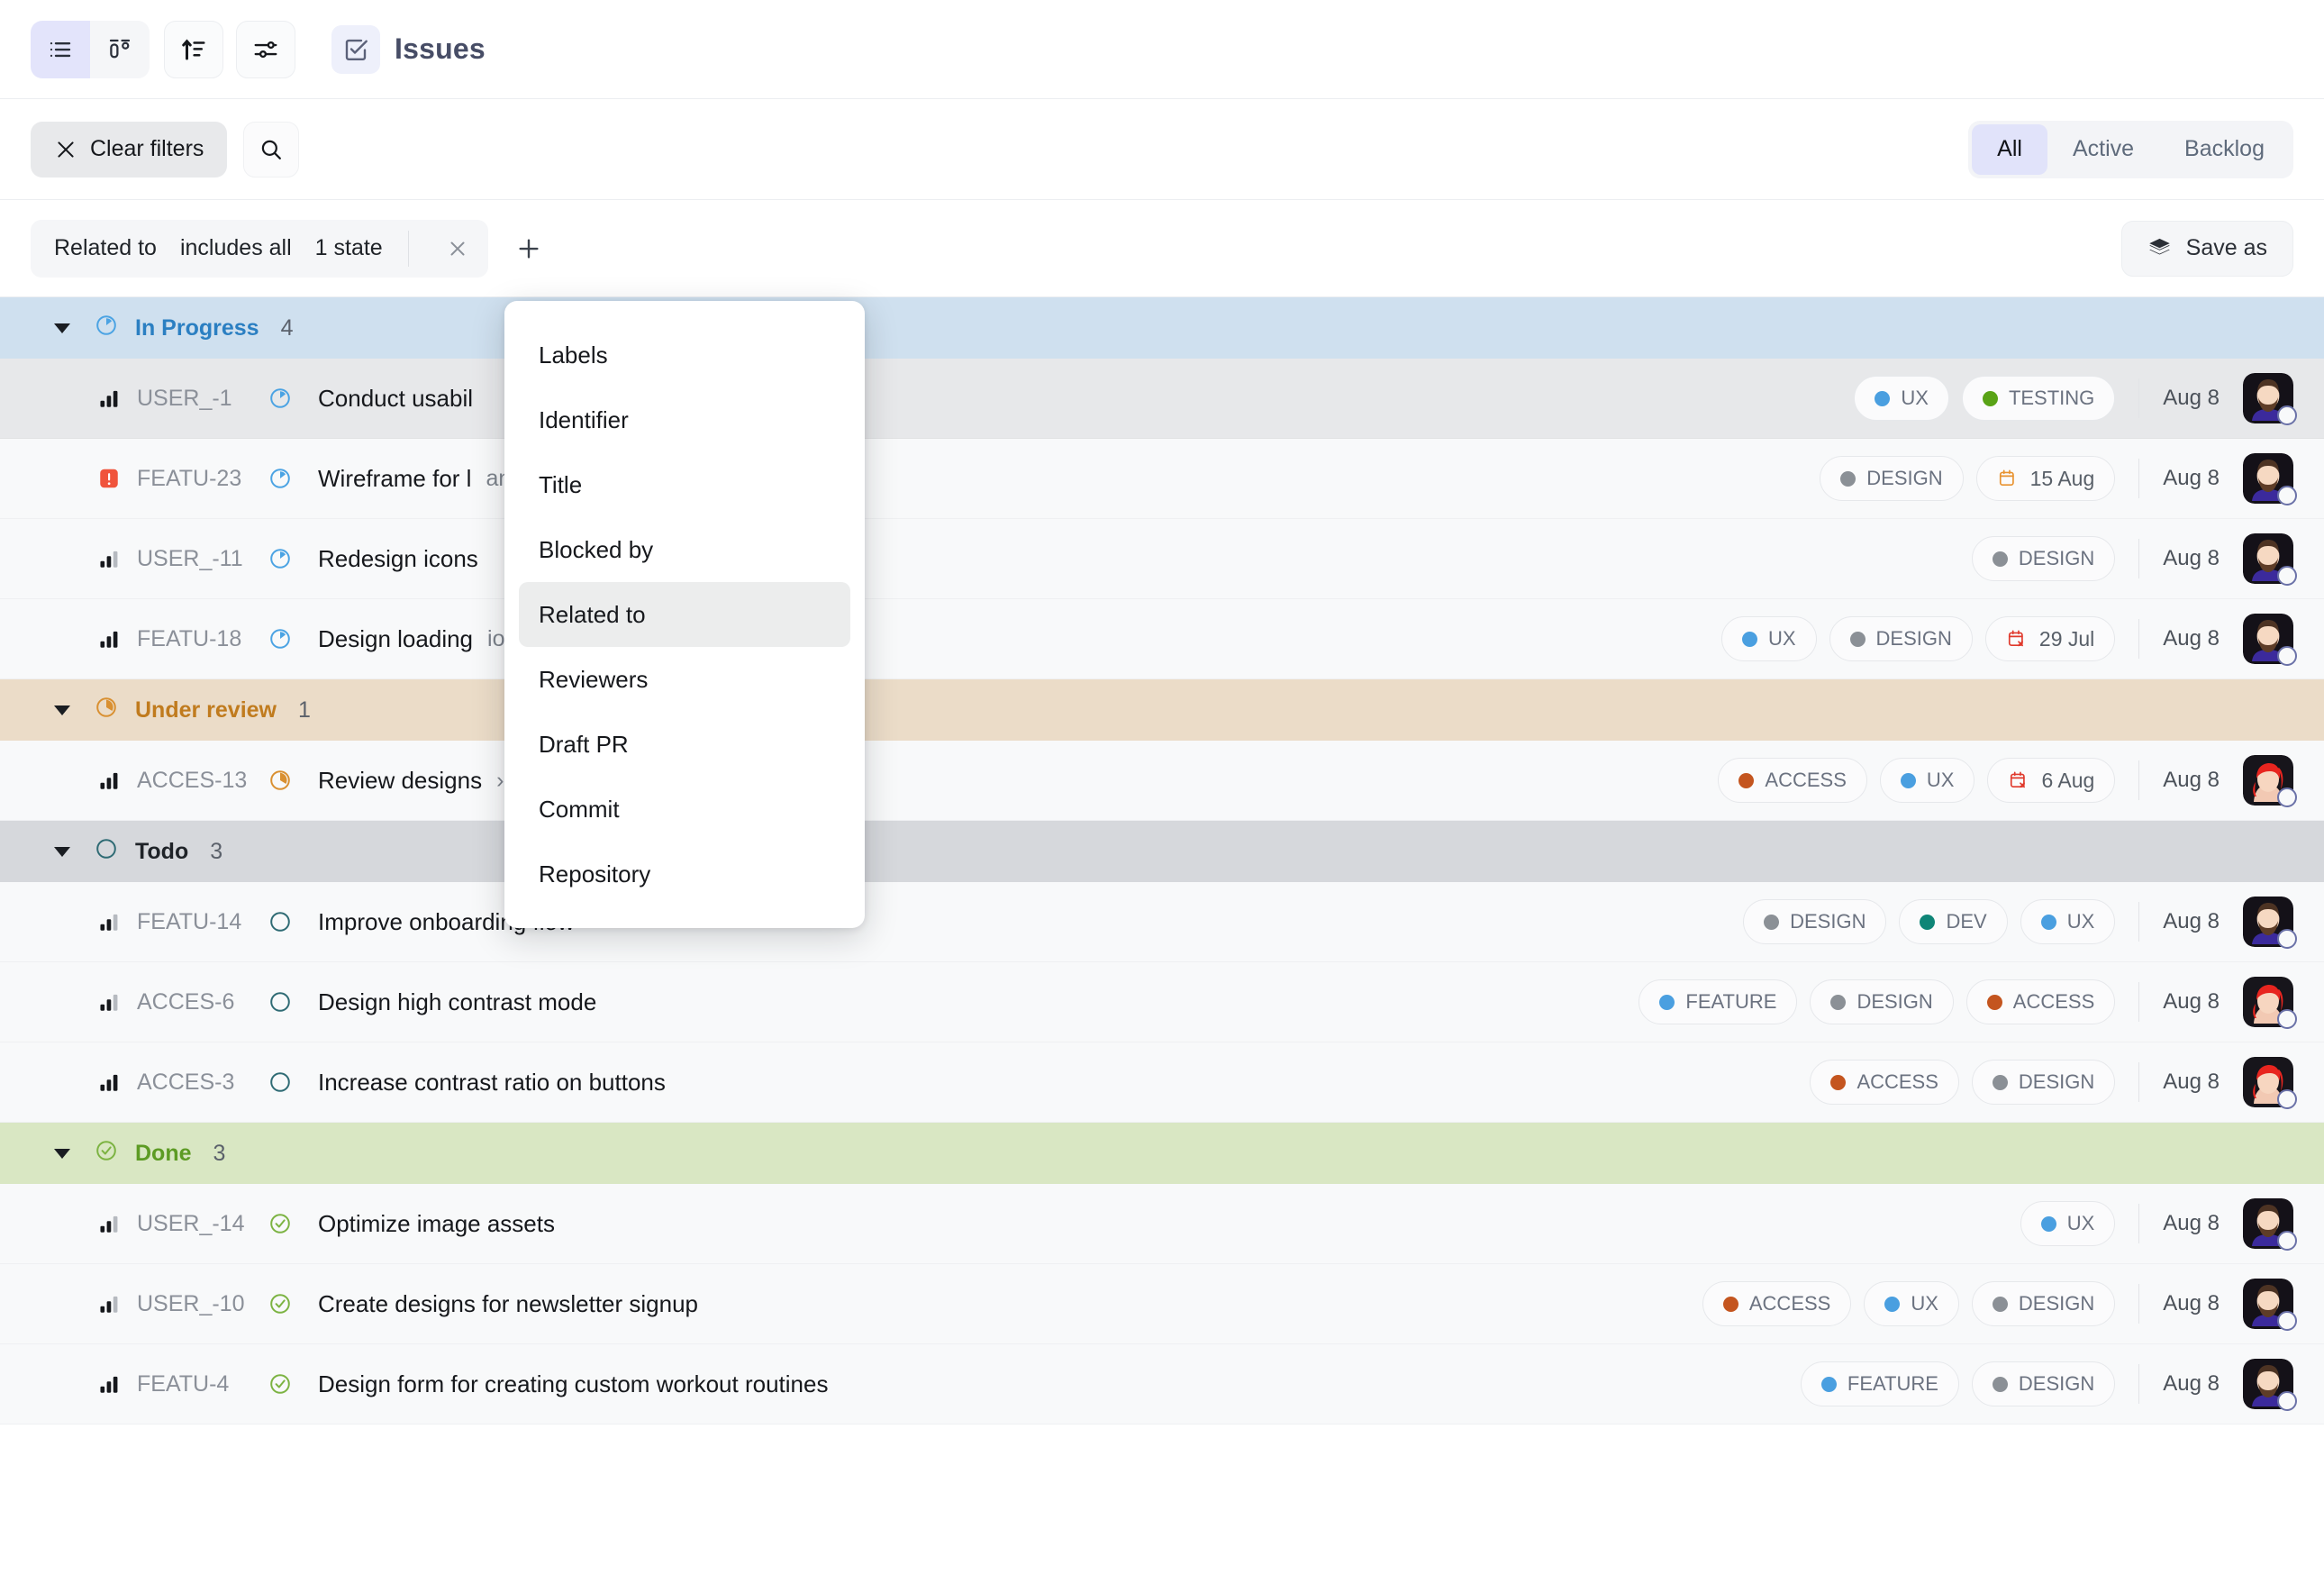 The image size is (2324, 1593). I want to click on label-chip: DEV, so click(1953, 922).